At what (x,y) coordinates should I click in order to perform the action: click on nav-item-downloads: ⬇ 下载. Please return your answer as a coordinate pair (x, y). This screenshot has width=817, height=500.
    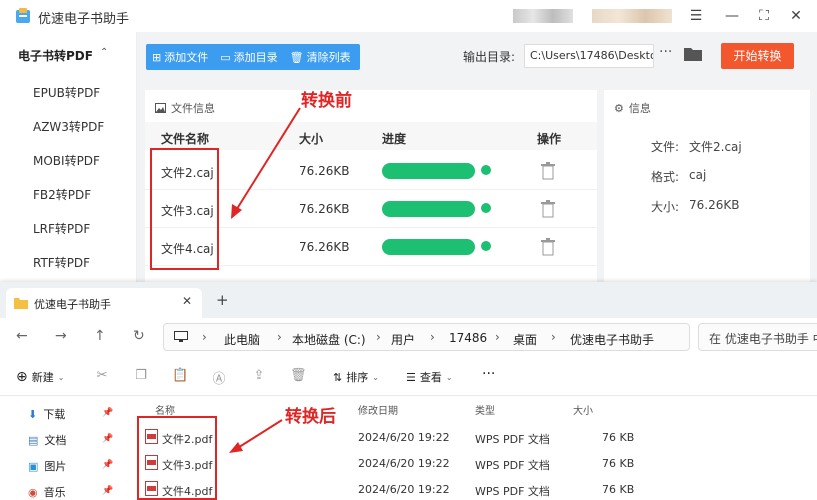
    Looking at the image, I should click on (46, 414).